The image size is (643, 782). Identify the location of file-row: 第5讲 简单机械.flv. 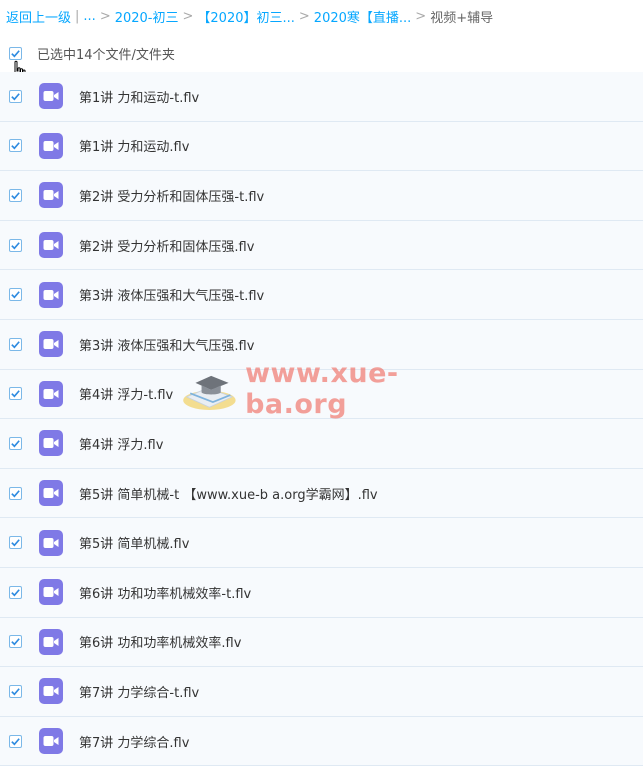
(321, 543).